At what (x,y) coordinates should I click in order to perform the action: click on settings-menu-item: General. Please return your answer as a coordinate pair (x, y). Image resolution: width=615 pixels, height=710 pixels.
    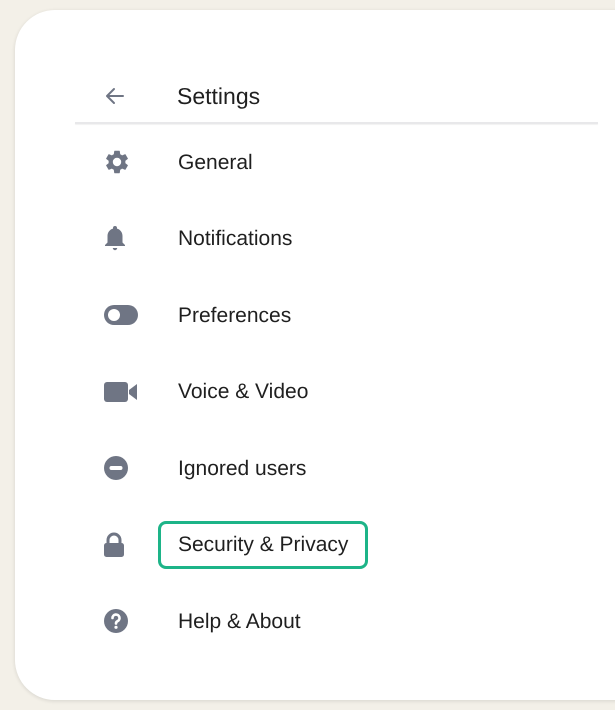
    Looking at the image, I should click on (215, 162).